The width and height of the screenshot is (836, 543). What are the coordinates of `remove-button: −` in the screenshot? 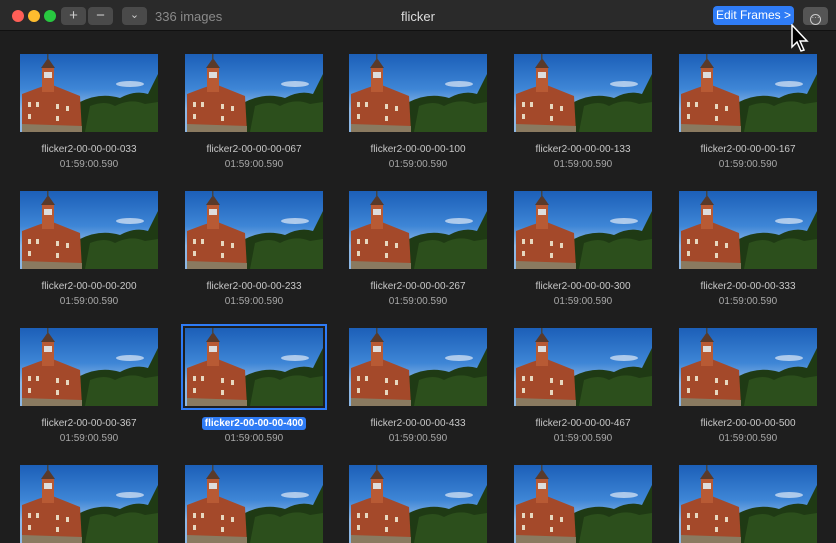 It's located at (100, 16).